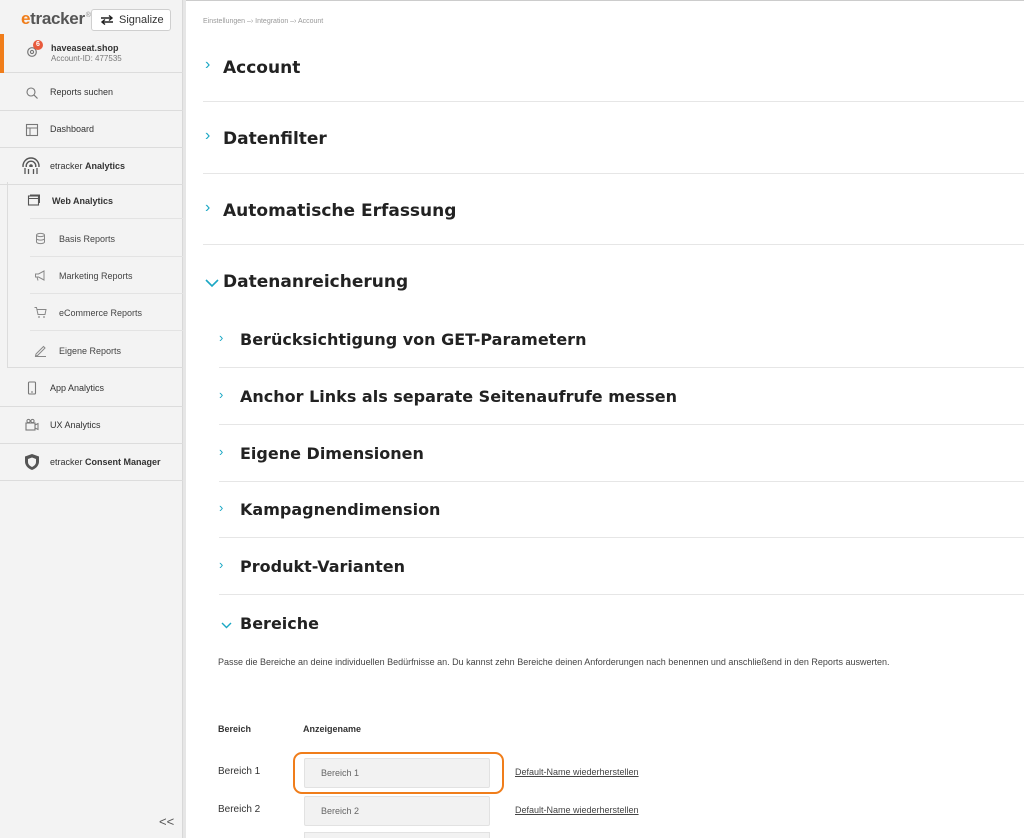 Image resolution: width=1024 pixels, height=838 pixels. Describe the element at coordinates (332, 453) in the screenshot. I see `subsection-title: Eigene Dimensionen` at that location.